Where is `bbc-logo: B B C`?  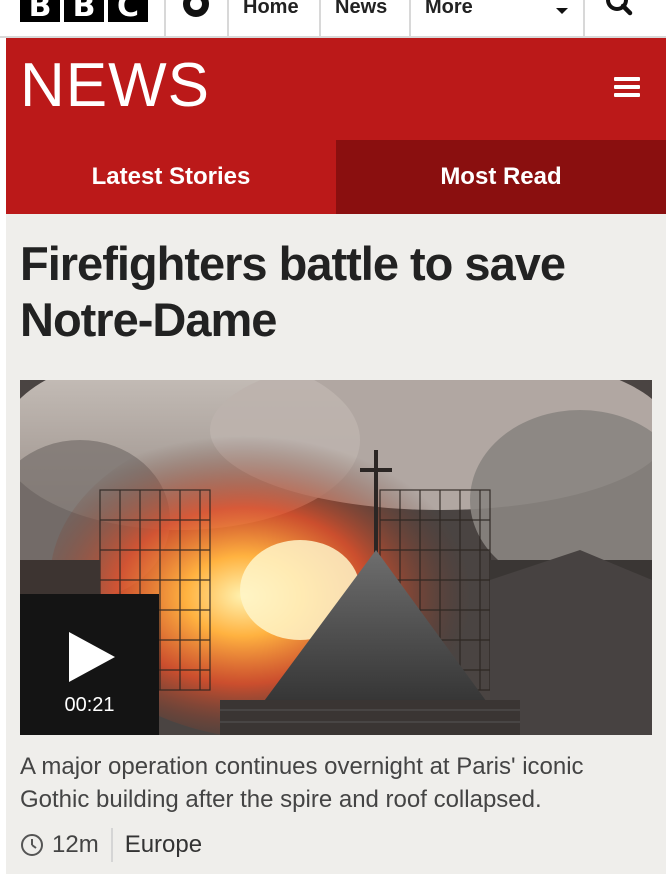
bbc-logo: B B C is located at coordinates (84, 12).